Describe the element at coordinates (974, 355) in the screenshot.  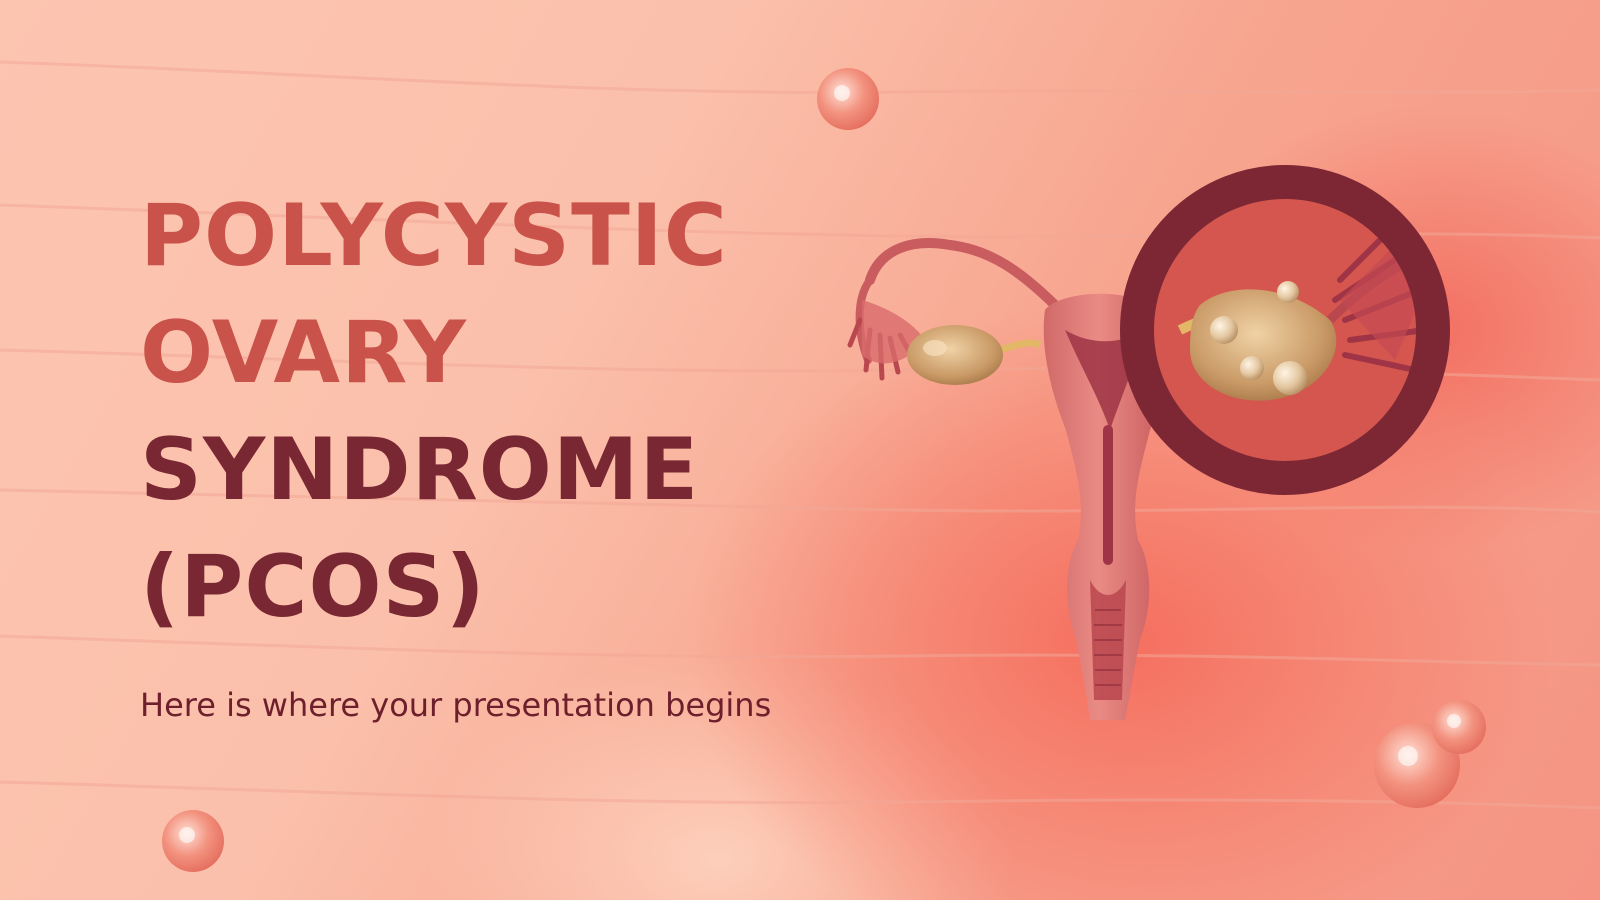
I see `left-ovary` at that location.